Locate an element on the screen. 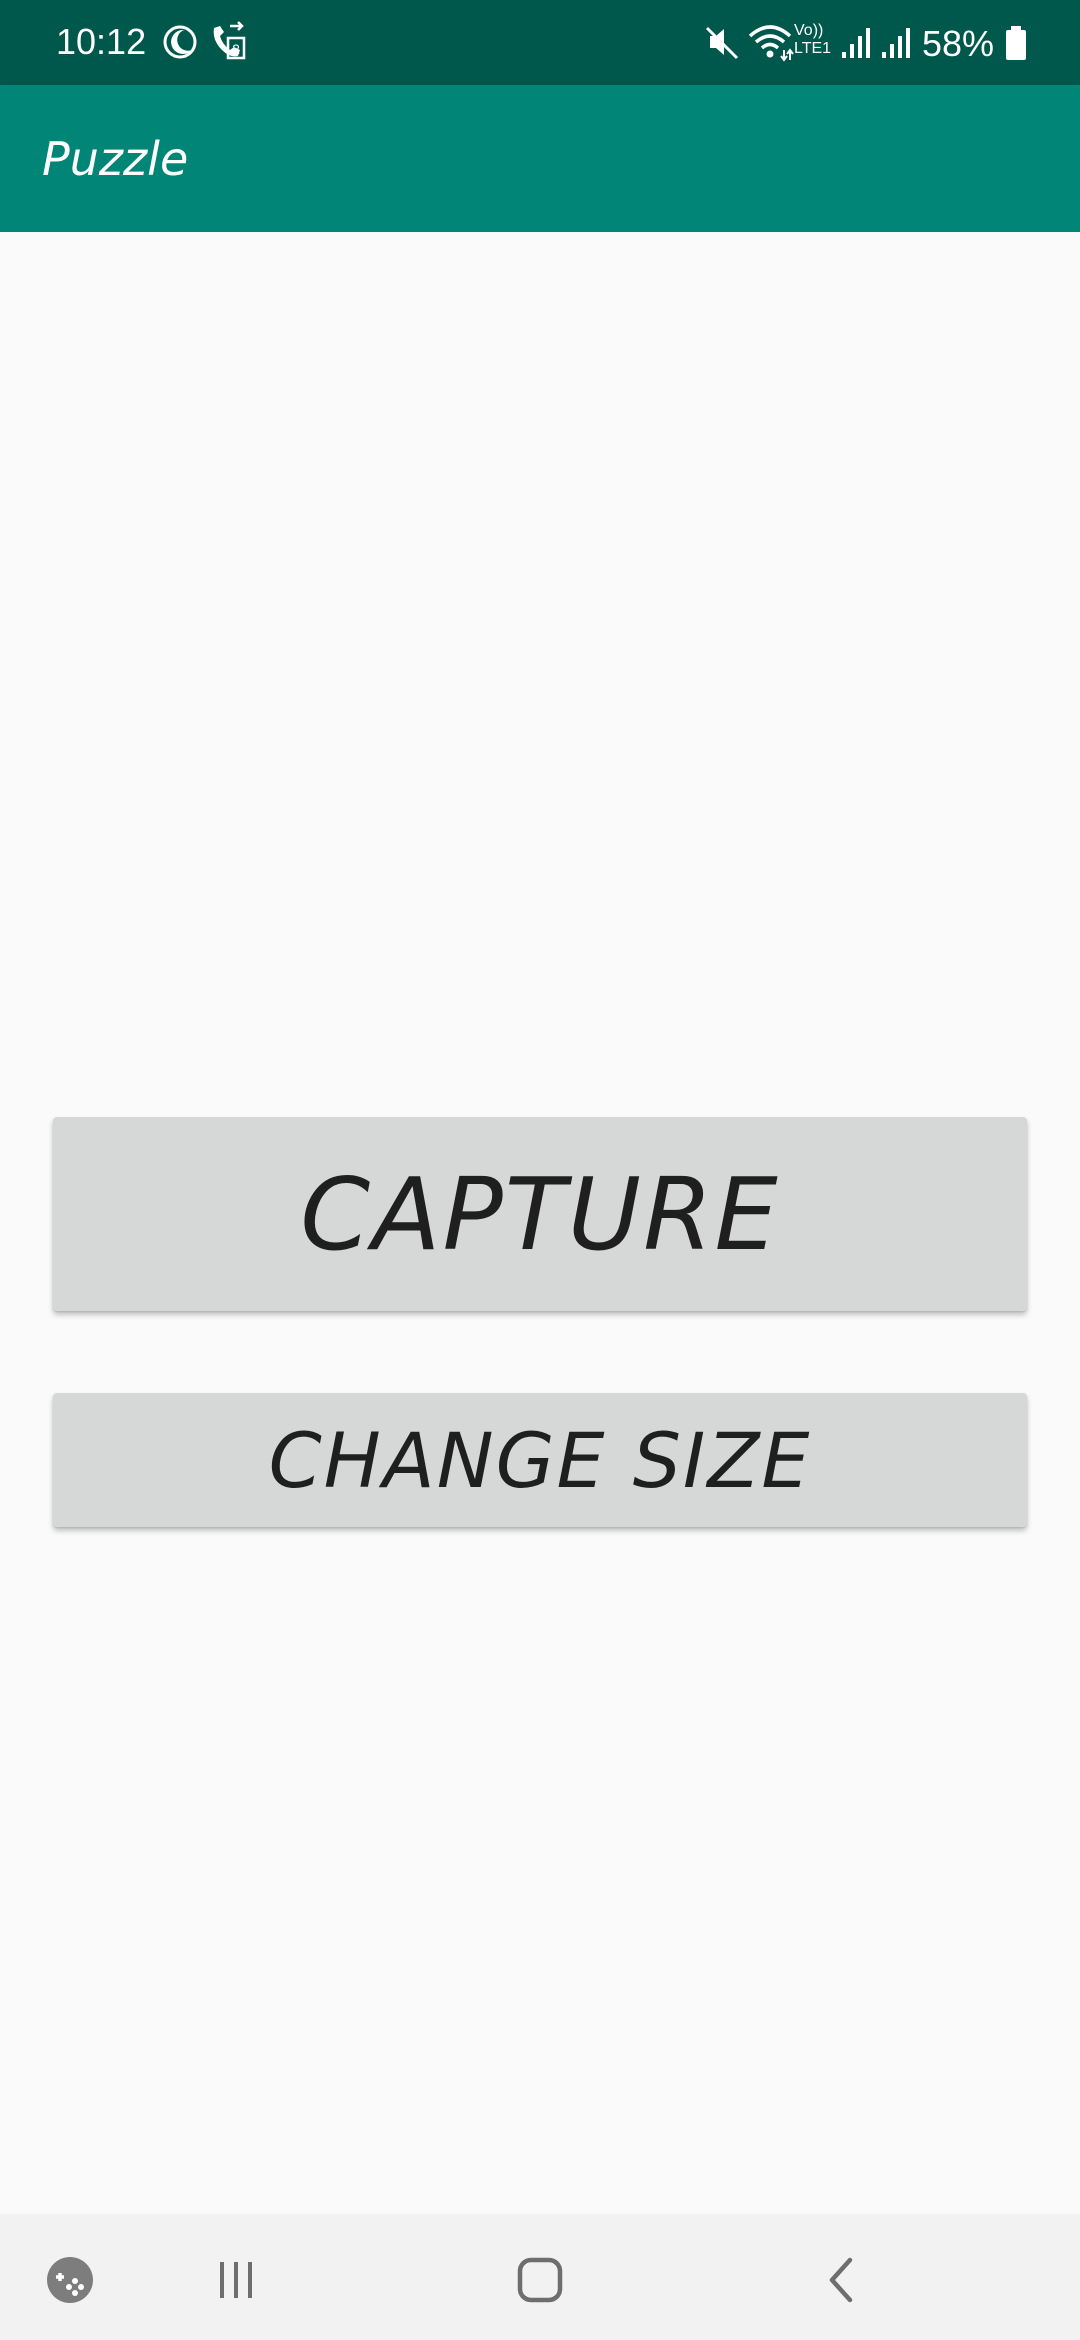 The height and width of the screenshot is (2340, 1080). status-time: 10:12 is located at coordinates (101, 41).